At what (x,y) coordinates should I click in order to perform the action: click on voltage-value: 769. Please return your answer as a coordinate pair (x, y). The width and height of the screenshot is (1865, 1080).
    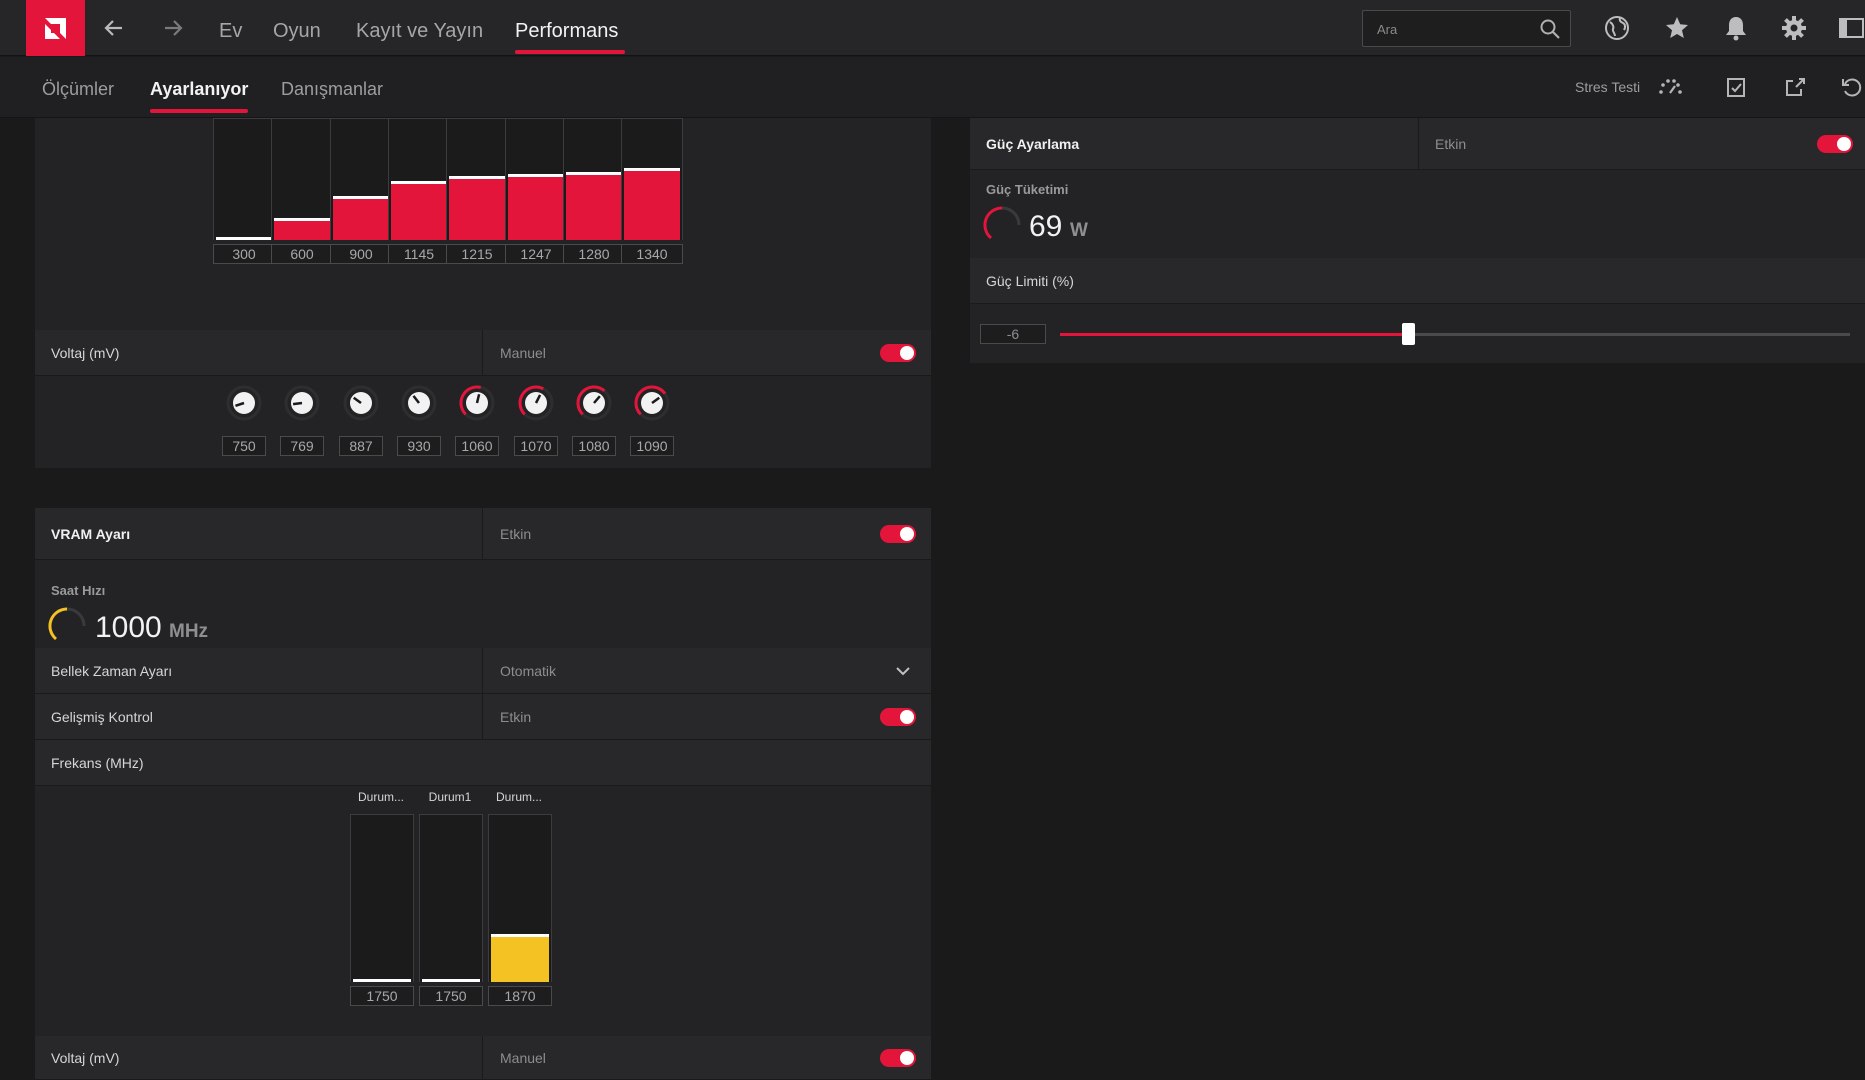
    Looking at the image, I should click on (302, 446).